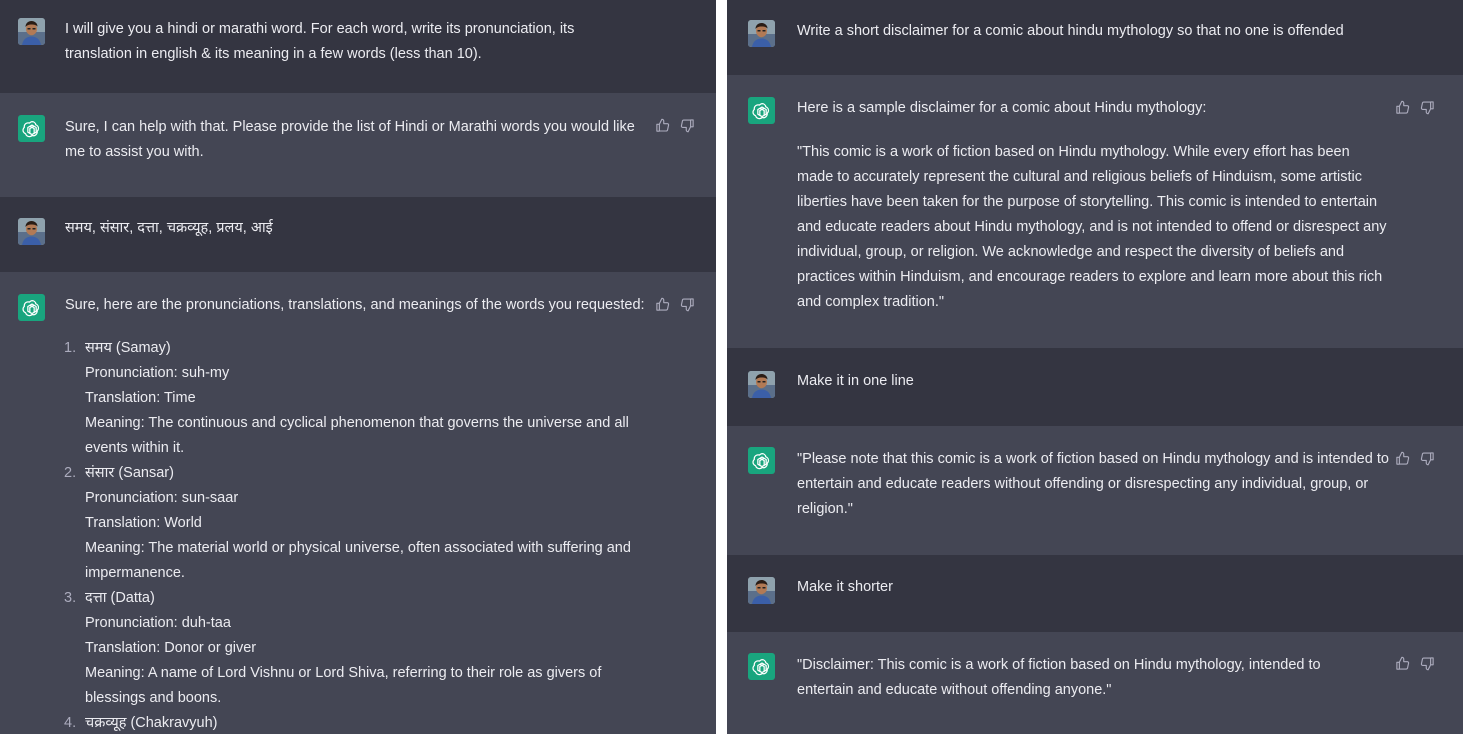 The height and width of the screenshot is (734, 1463). What do you see at coordinates (358, 234) in the screenshot?
I see `user-message: समय, संसार, दत्ता, चक्रव्यूह, प्रलय, आई` at bounding box center [358, 234].